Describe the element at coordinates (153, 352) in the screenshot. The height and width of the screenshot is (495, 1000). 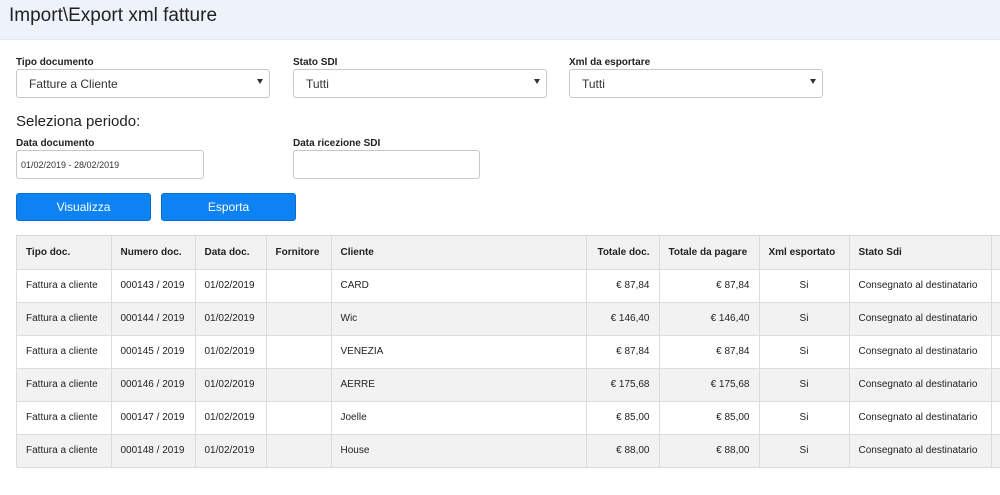
I see `cell-numero-doc: 000145 / 2019` at that location.